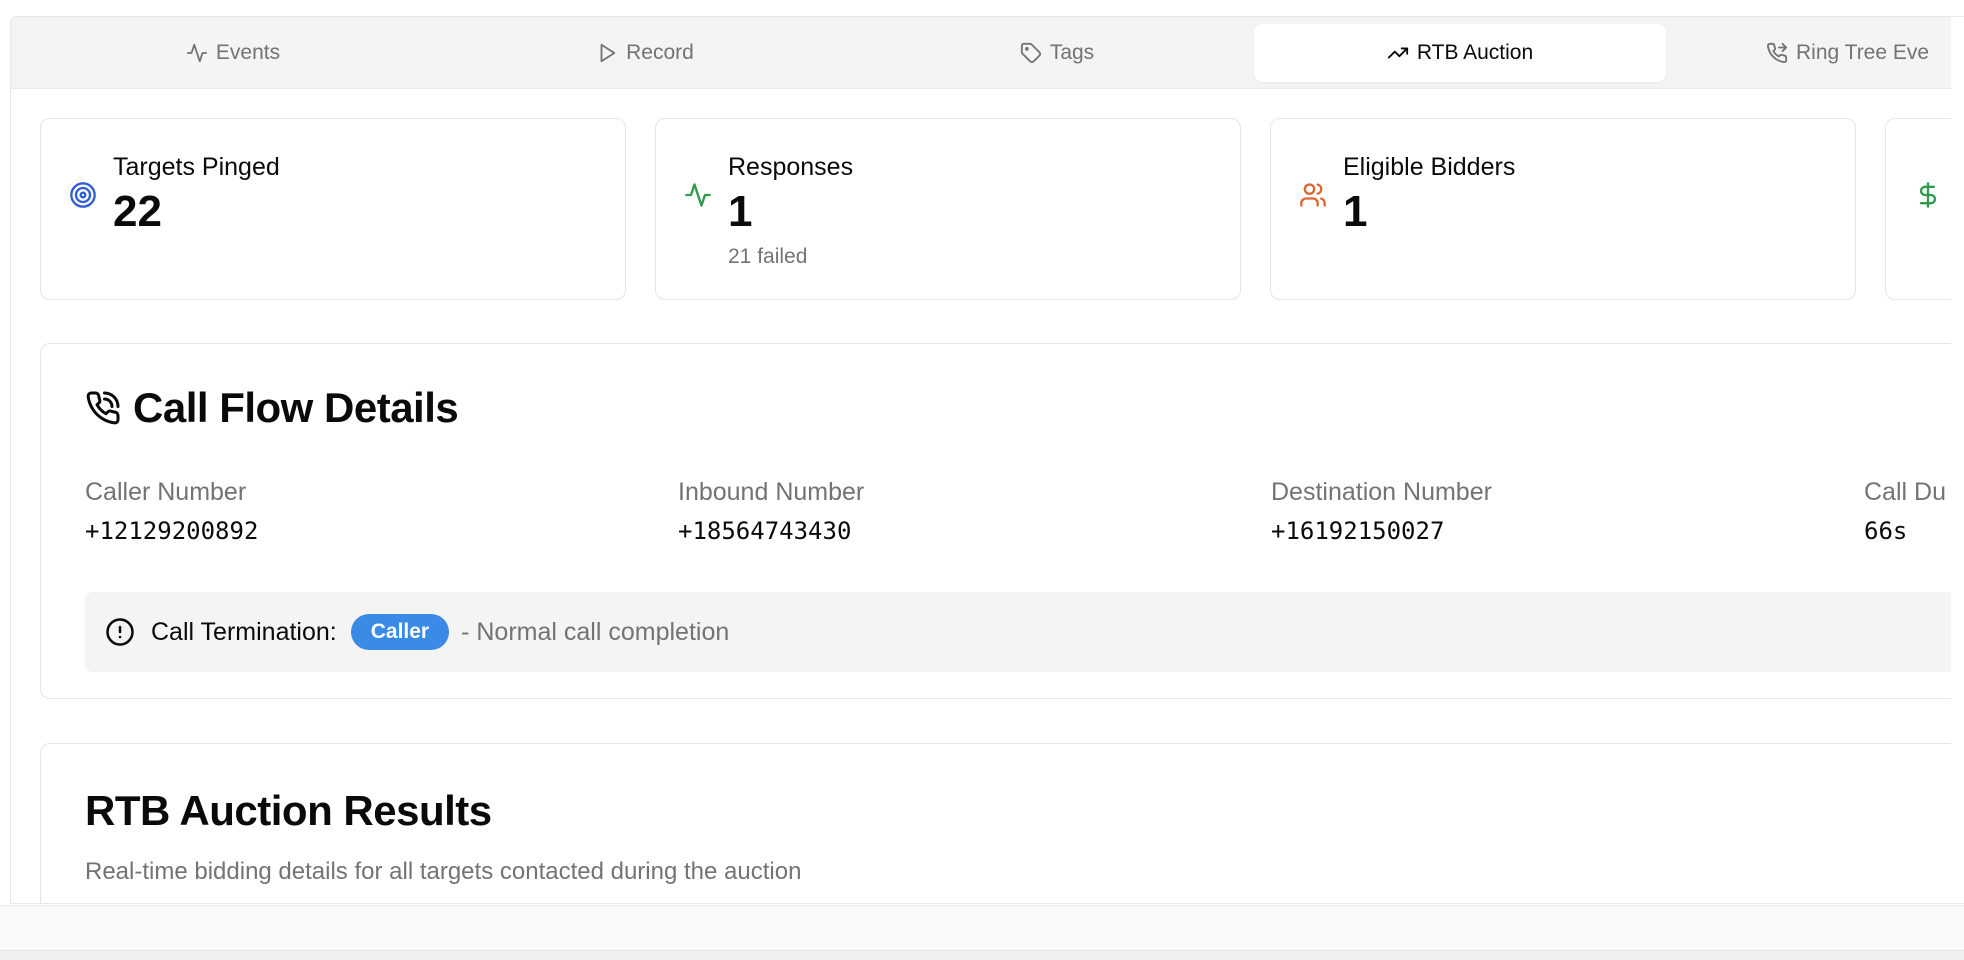 The width and height of the screenshot is (1964, 960). Describe the element at coordinates (196, 167) in the screenshot. I see `stat-label: Targets Pinged` at that location.